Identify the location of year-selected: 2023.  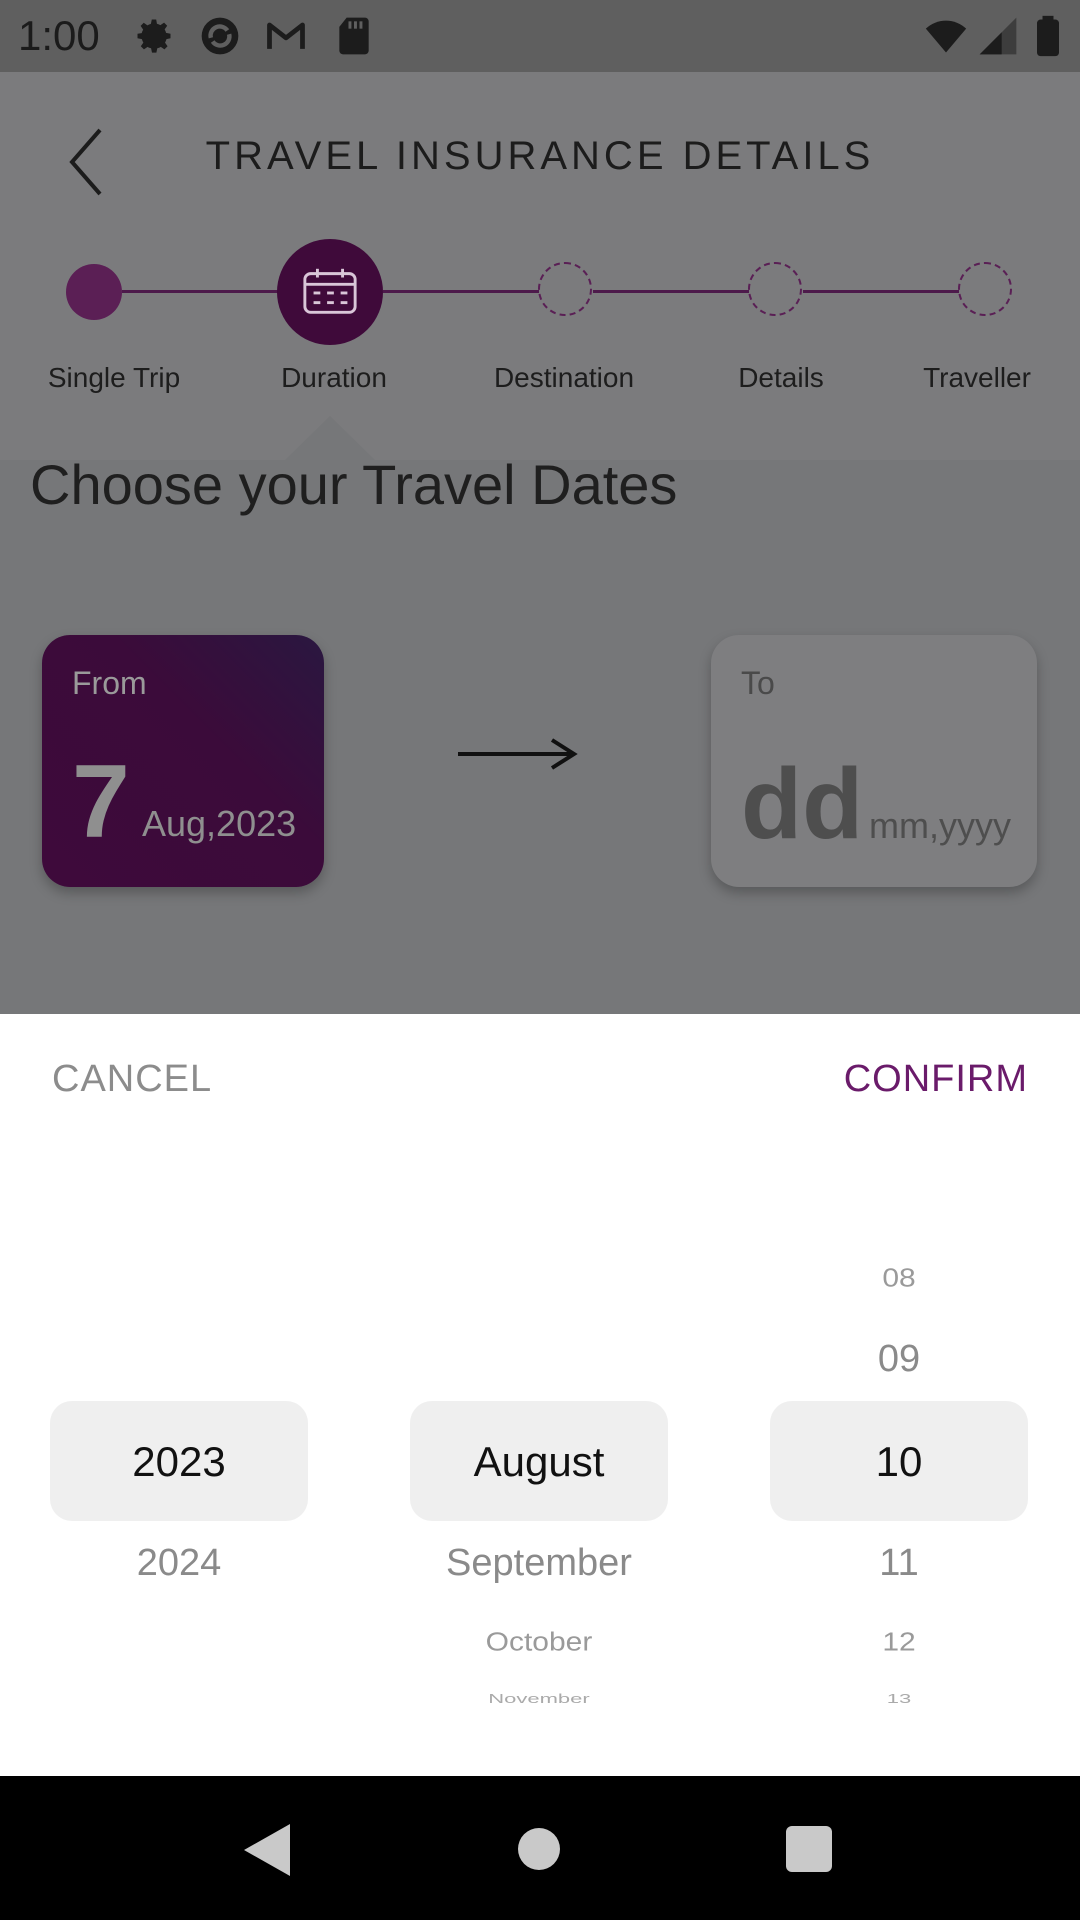
(179, 1462).